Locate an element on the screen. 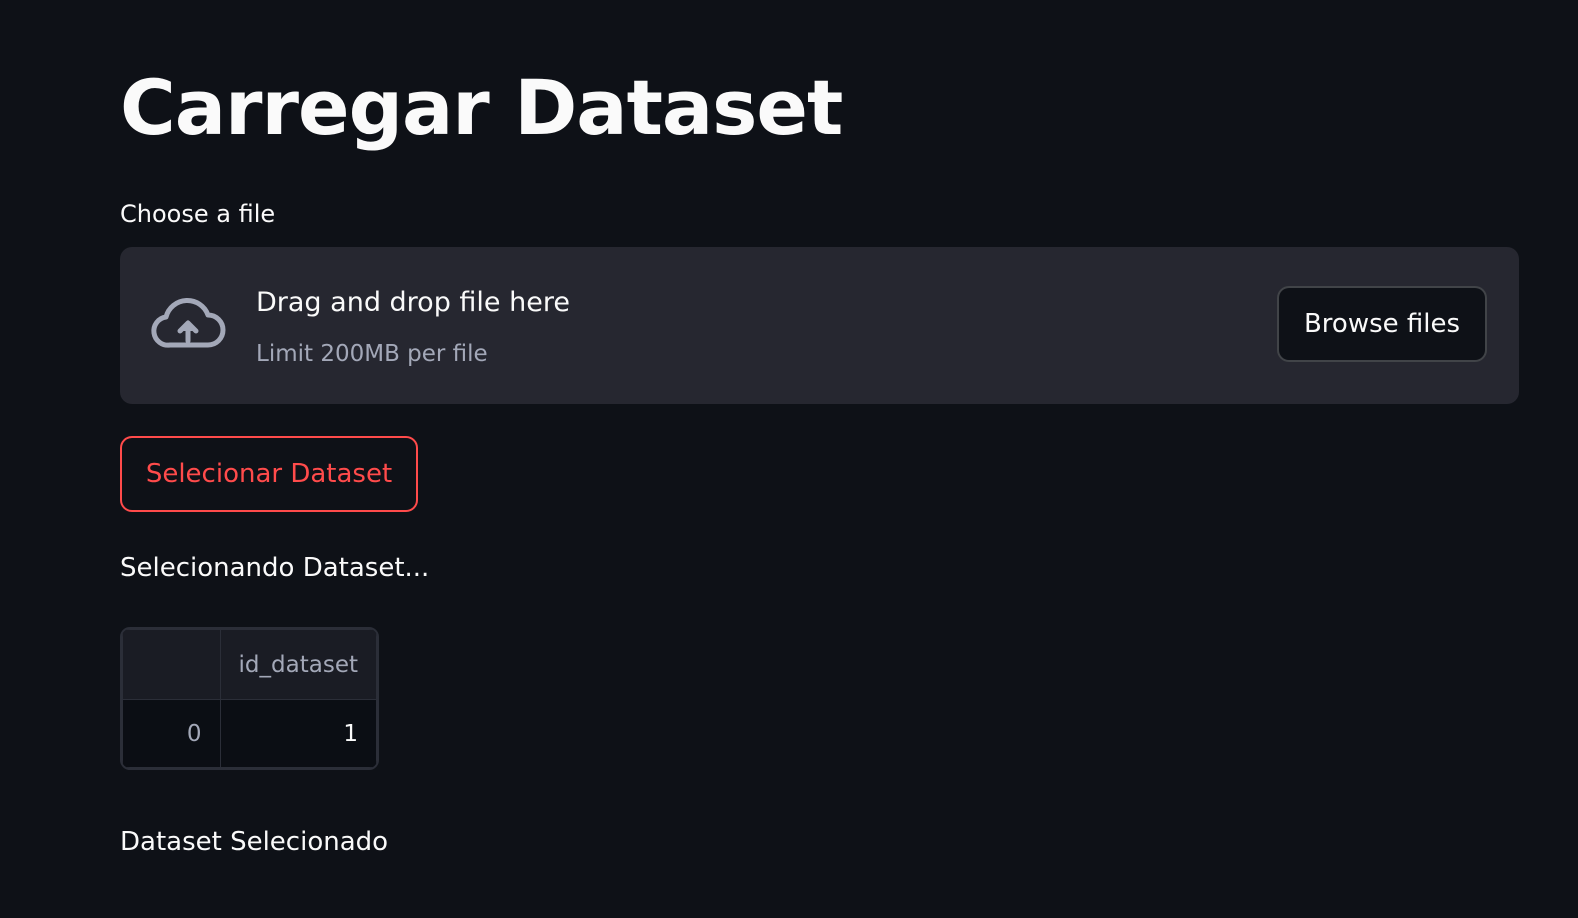 The image size is (1578, 918). browse-files-button: Browse files is located at coordinates (1382, 324).